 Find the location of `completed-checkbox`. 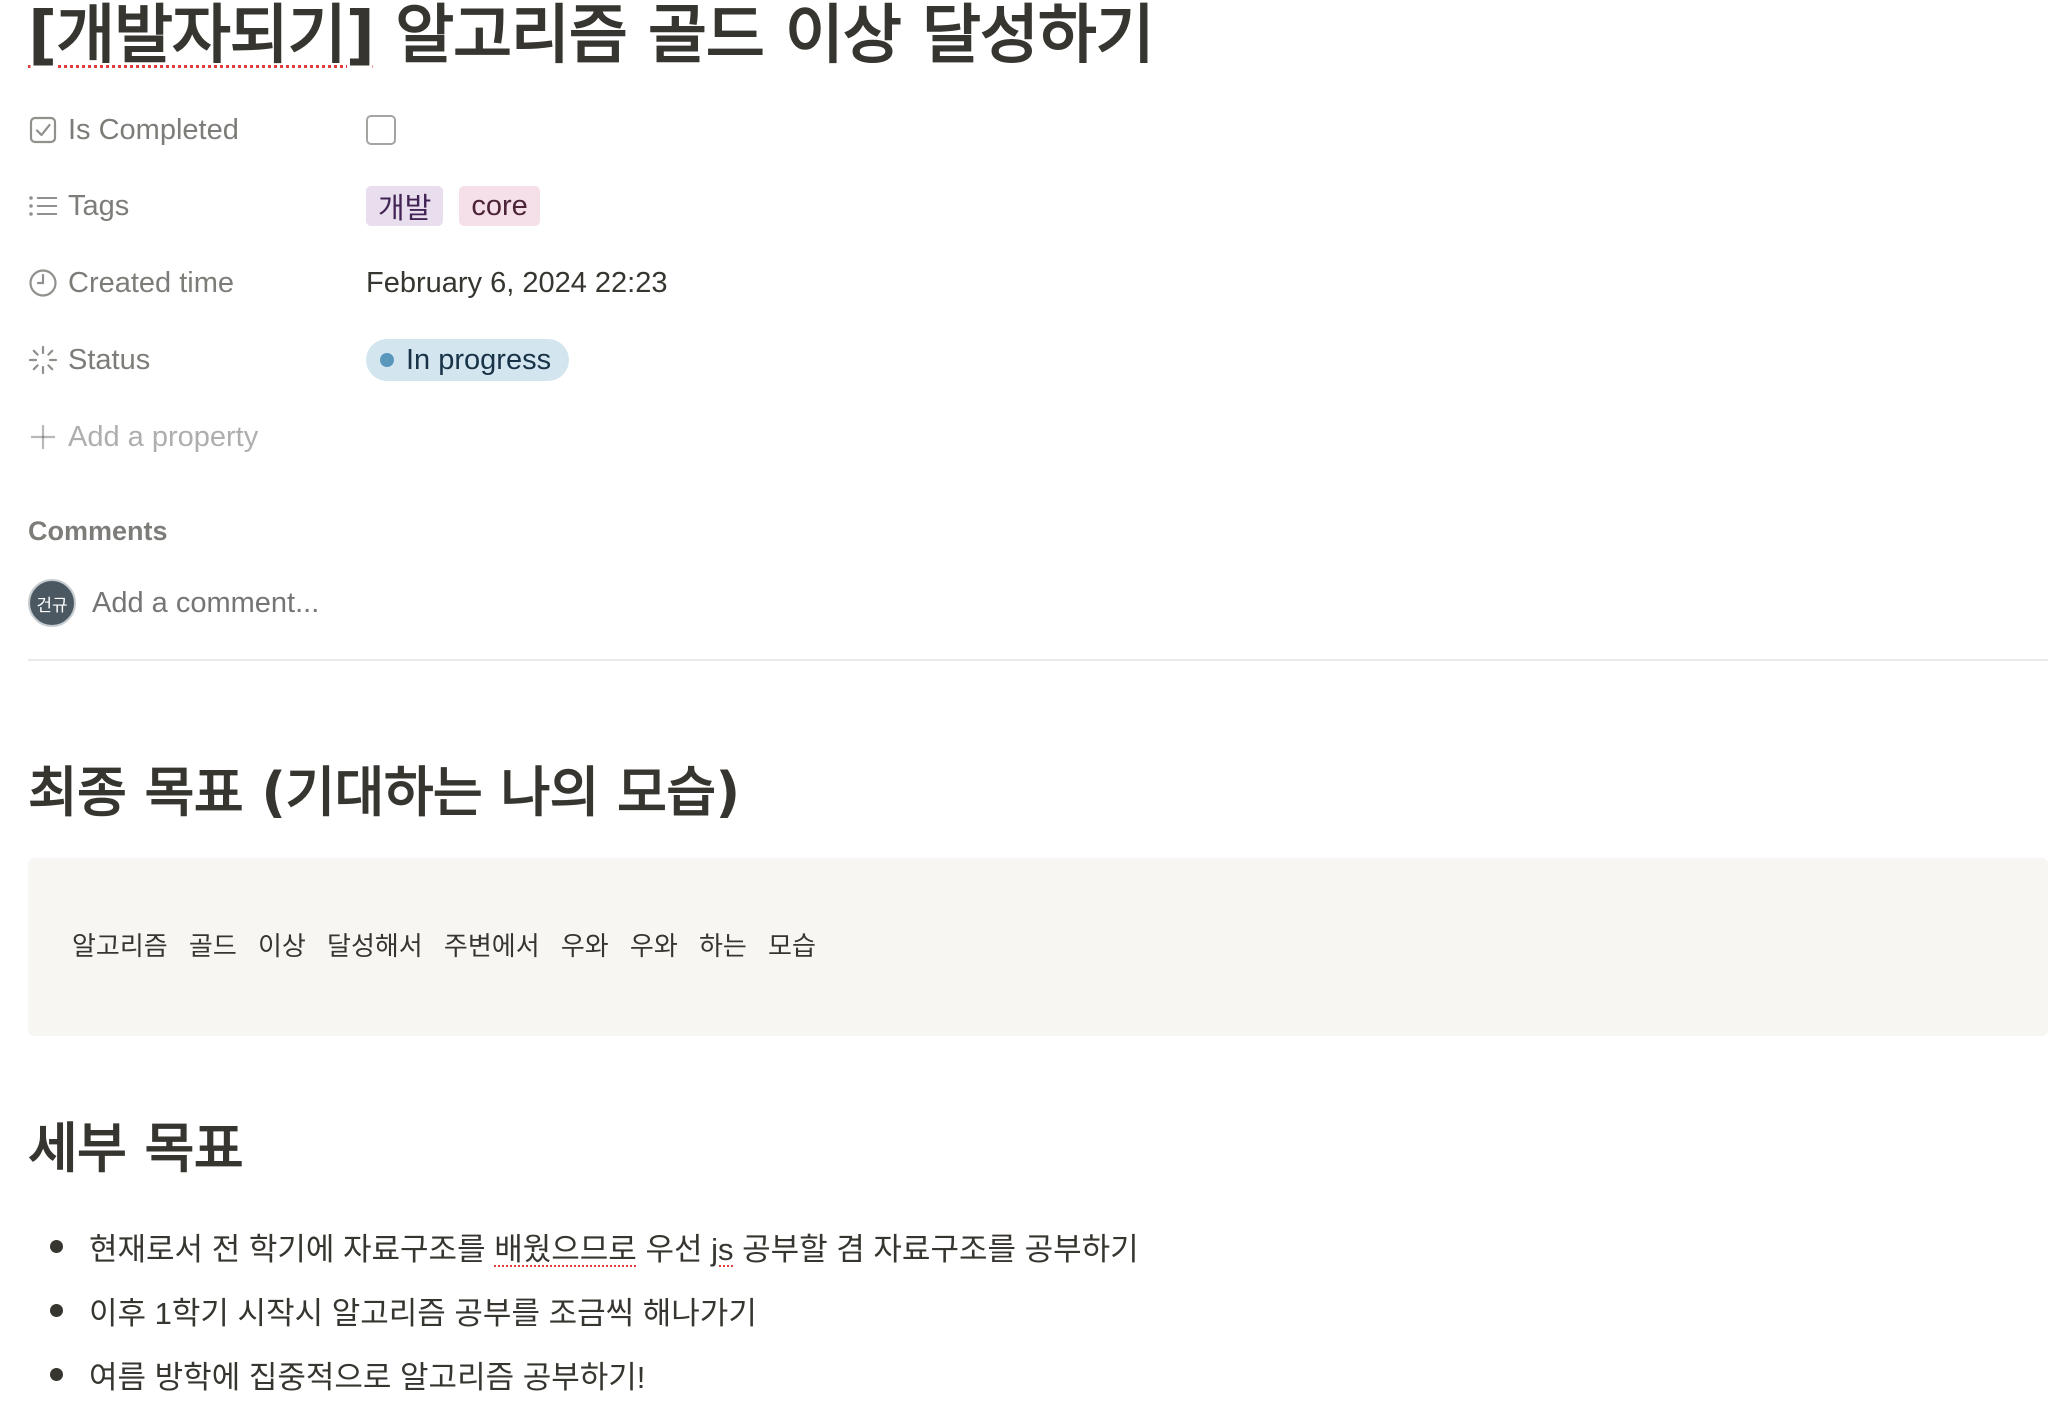

completed-checkbox is located at coordinates (381, 130).